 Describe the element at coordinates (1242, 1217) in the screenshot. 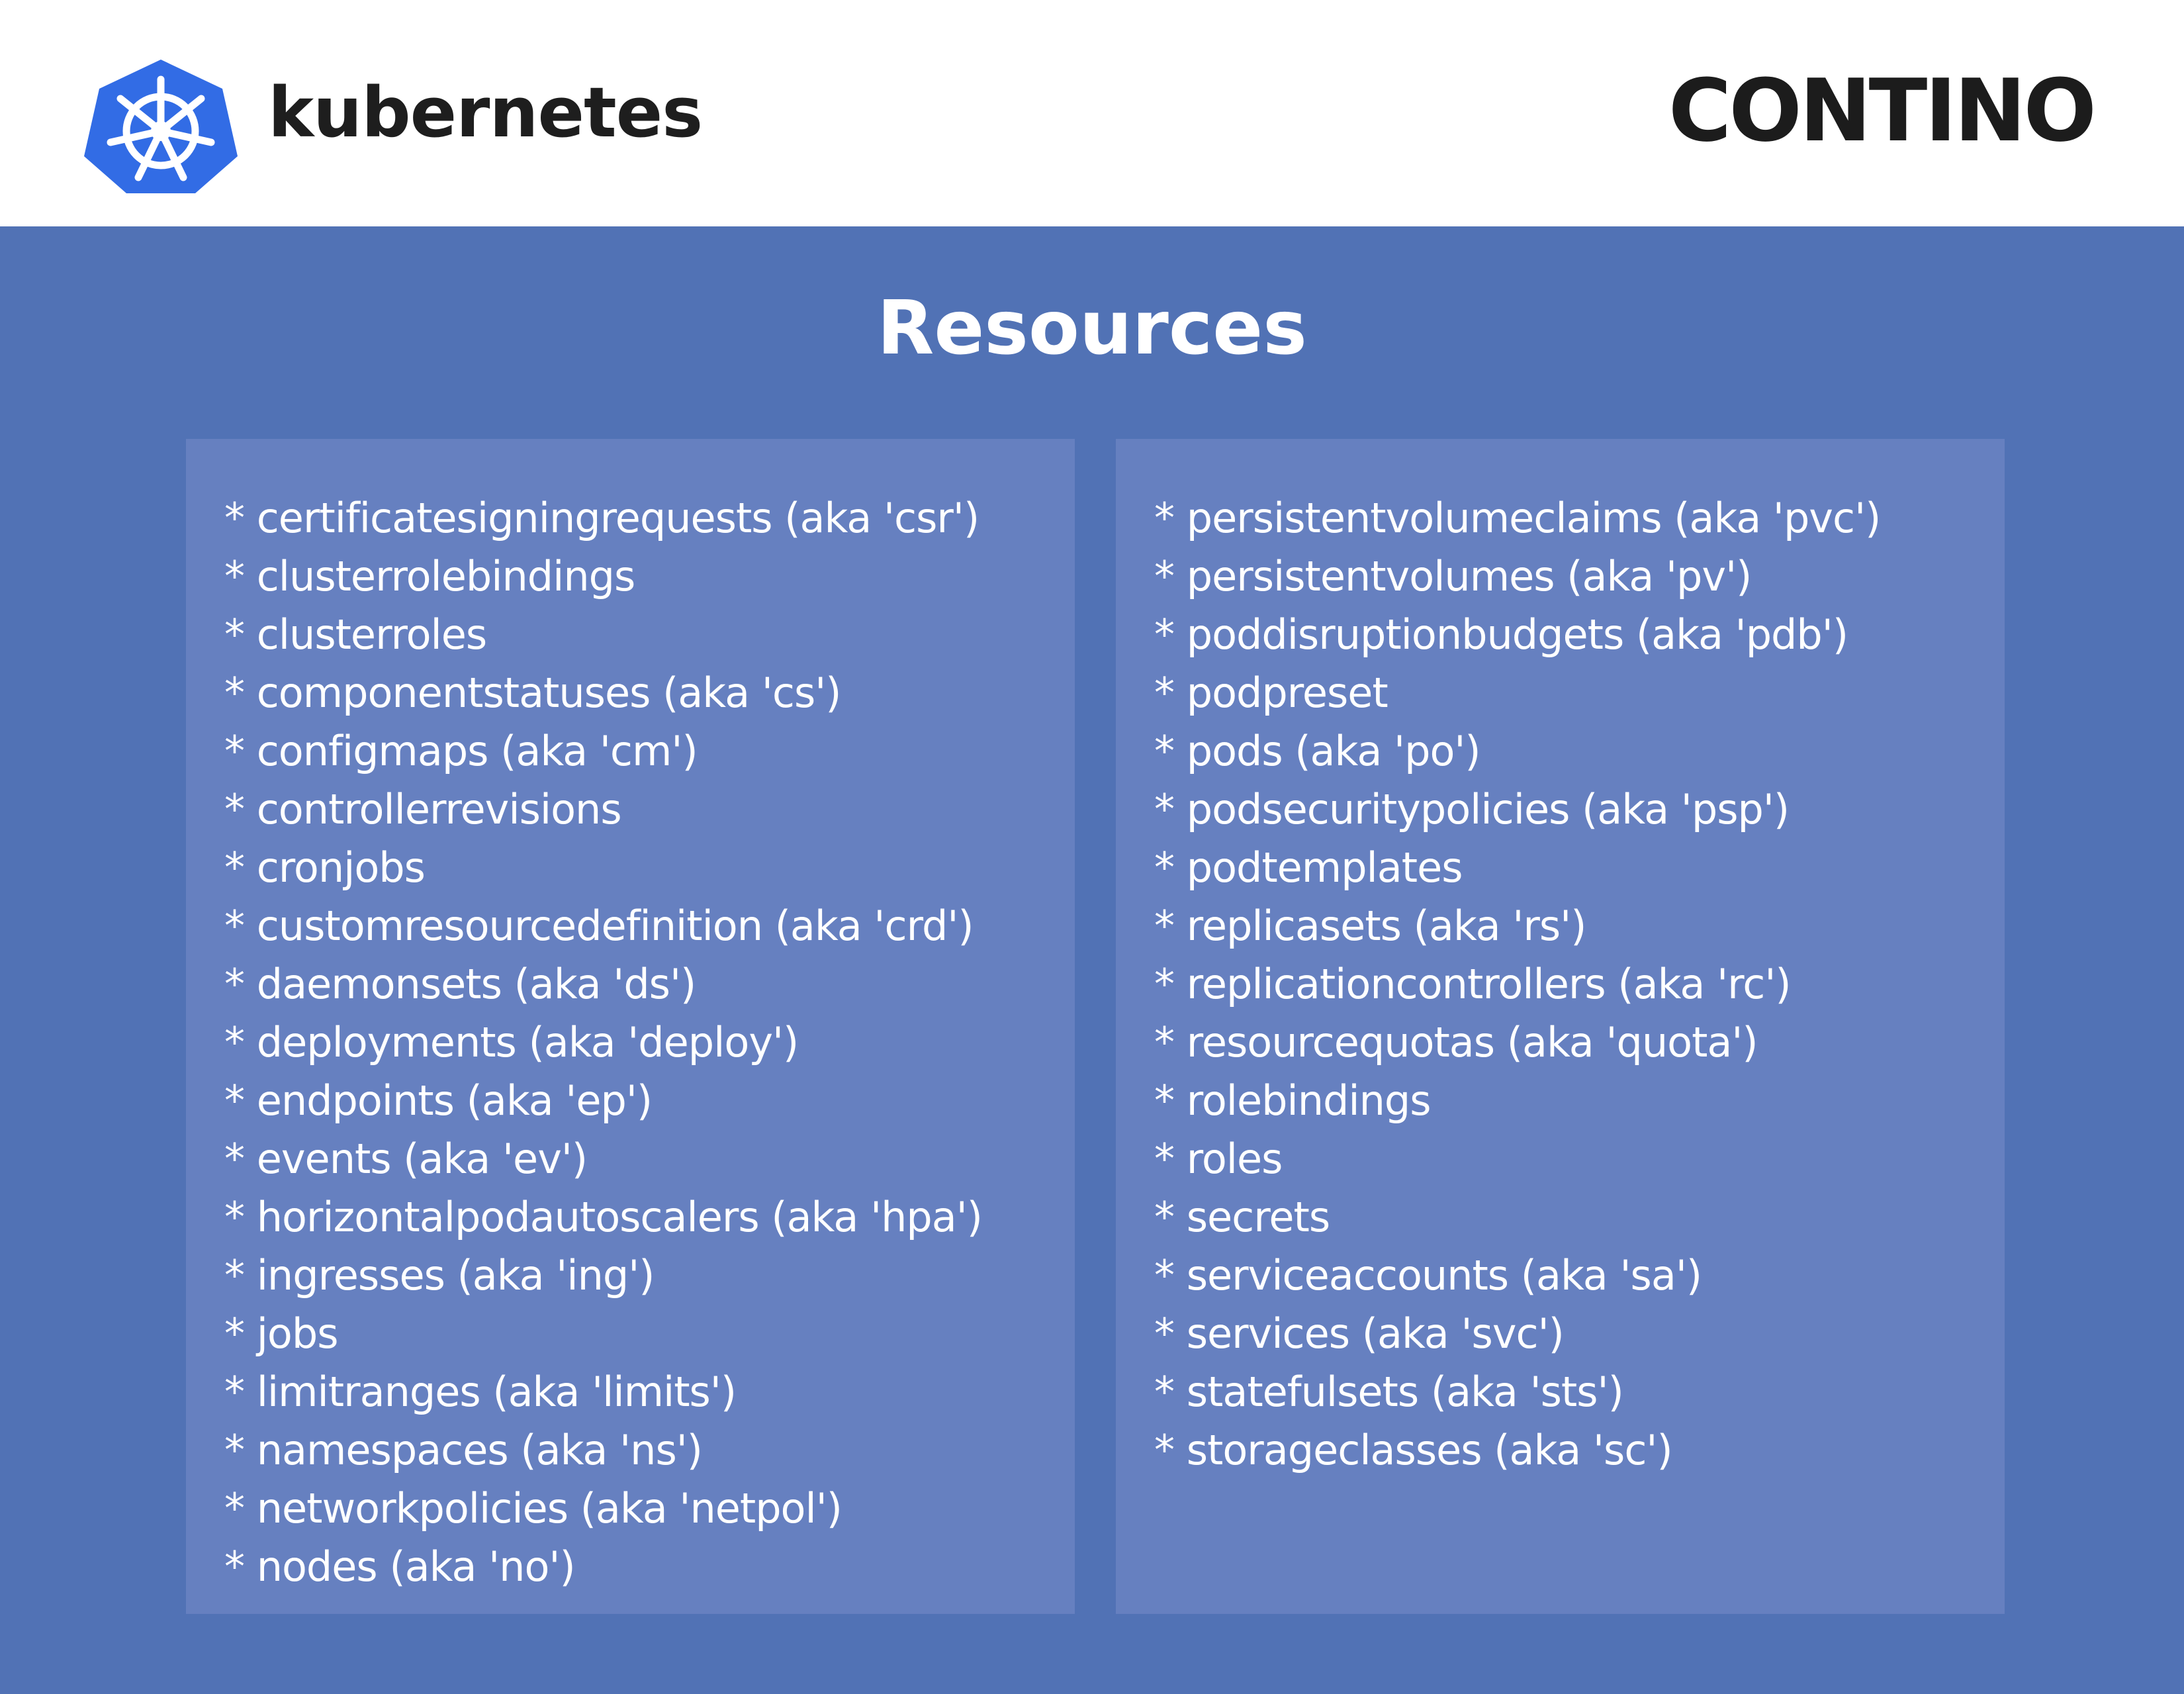

I see `list-item: * secrets` at that location.